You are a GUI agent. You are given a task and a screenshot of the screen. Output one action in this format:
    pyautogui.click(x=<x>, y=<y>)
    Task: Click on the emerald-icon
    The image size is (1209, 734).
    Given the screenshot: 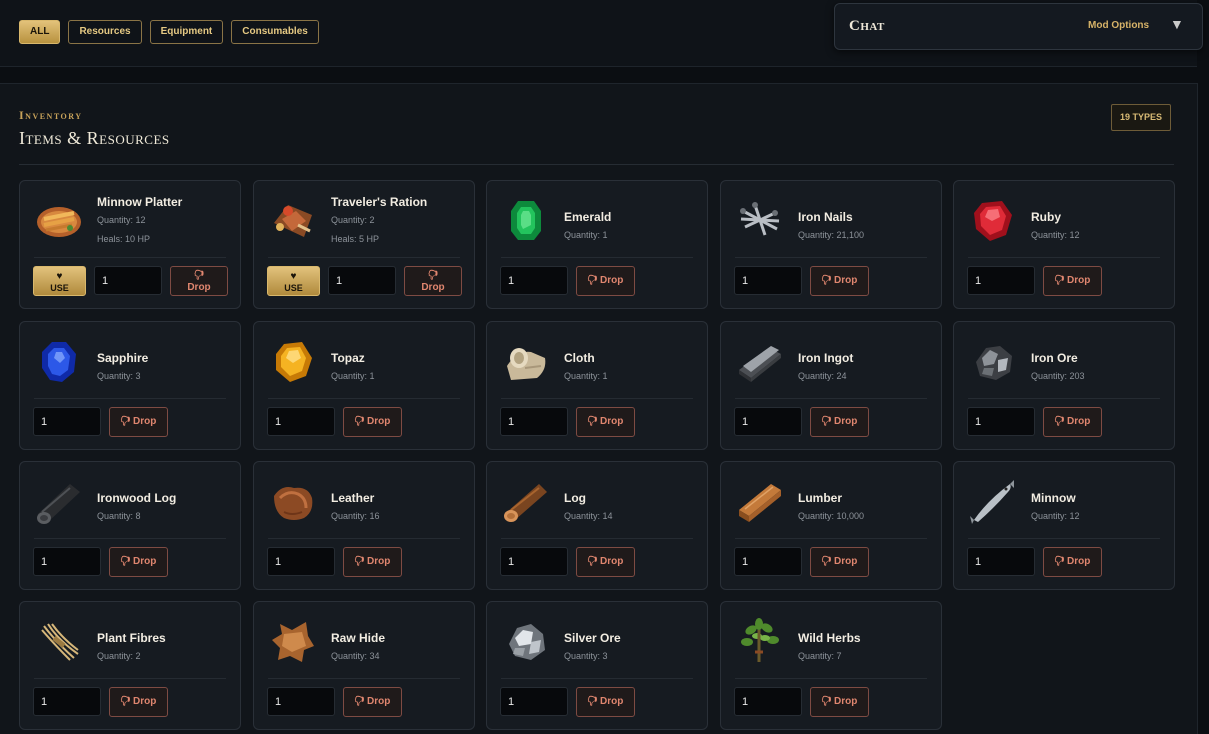 What is the action you would take?
    pyautogui.click(x=526, y=220)
    